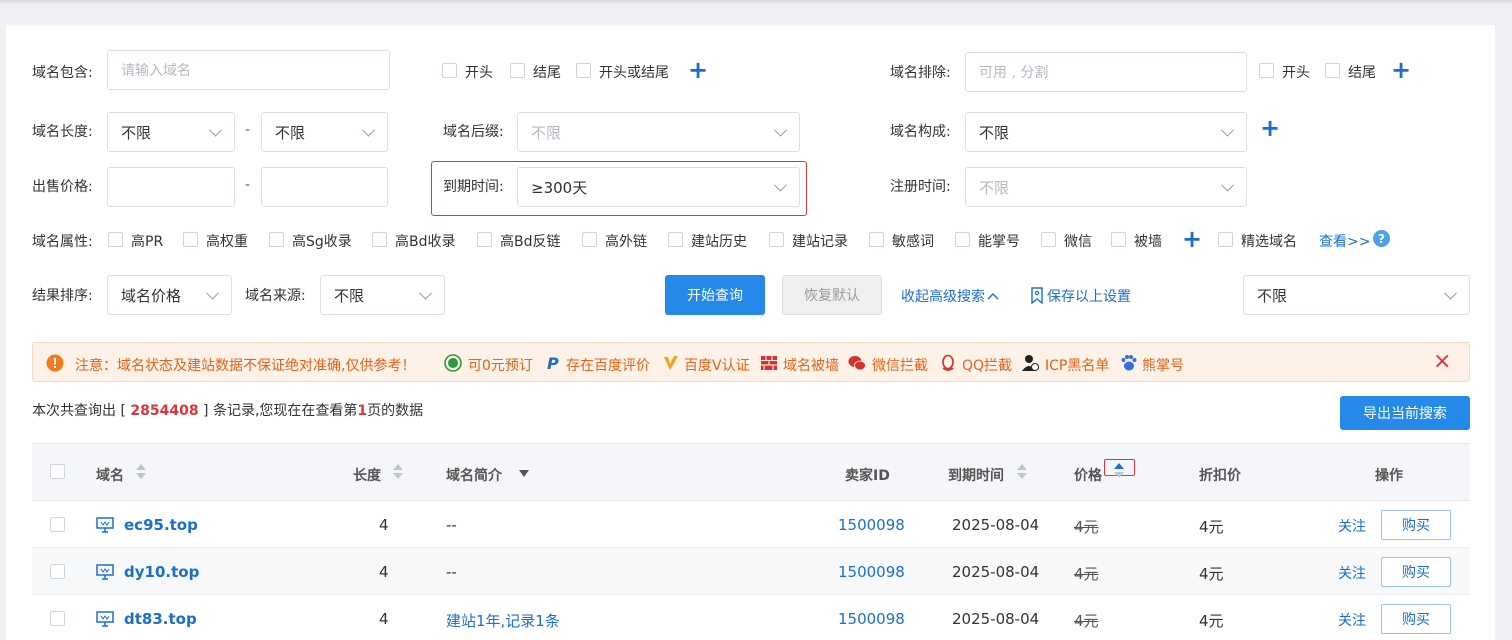 The image size is (1512, 640). I want to click on domain-link: ec95.top, so click(161, 525).